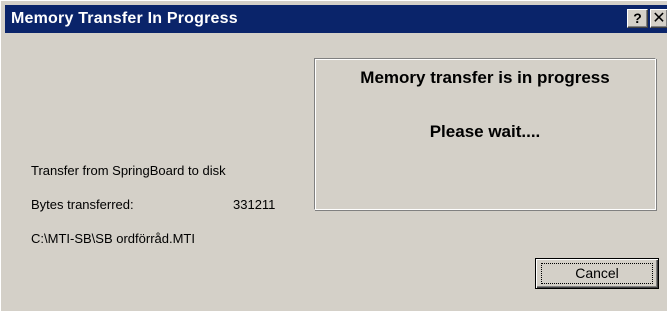 This screenshot has width=667, height=311. I want to click on help-icon: ?, so click(637, 18).